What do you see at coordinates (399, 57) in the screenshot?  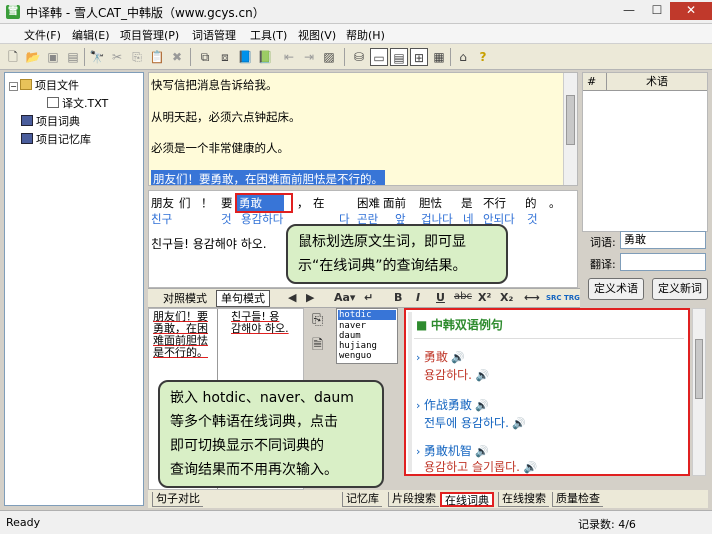 I see `layout-split-icon: ▤` at bounding box center [399, 57].